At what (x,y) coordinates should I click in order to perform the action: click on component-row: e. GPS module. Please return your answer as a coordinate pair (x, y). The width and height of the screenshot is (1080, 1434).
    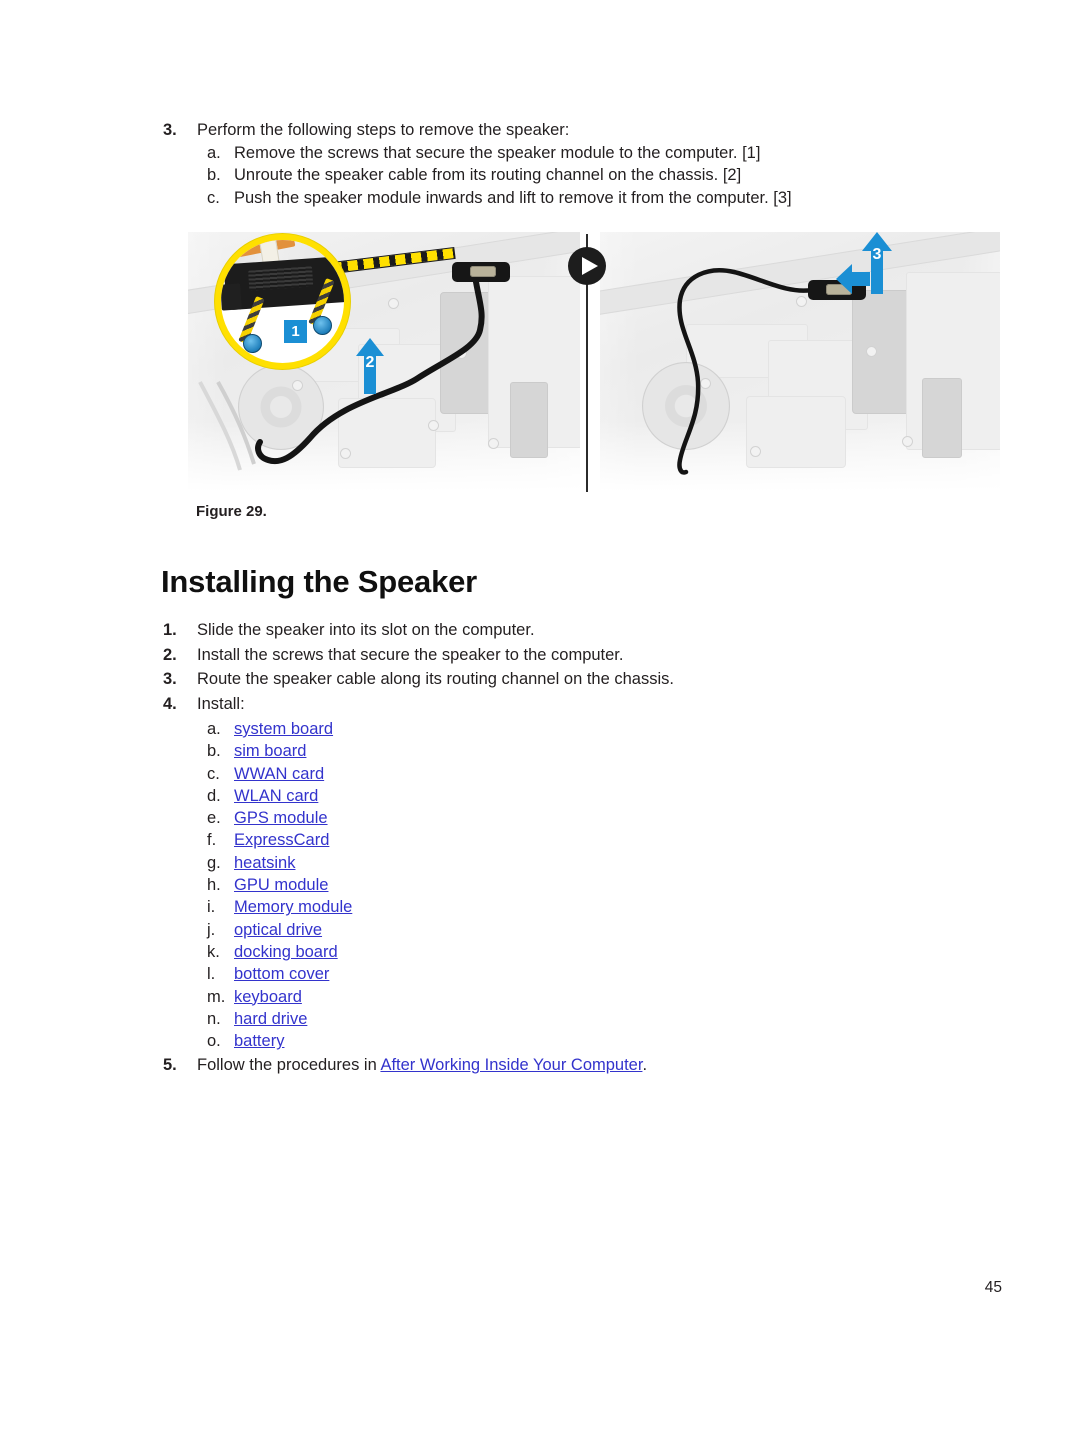
    Looking at the image, I should click on (585, 818).